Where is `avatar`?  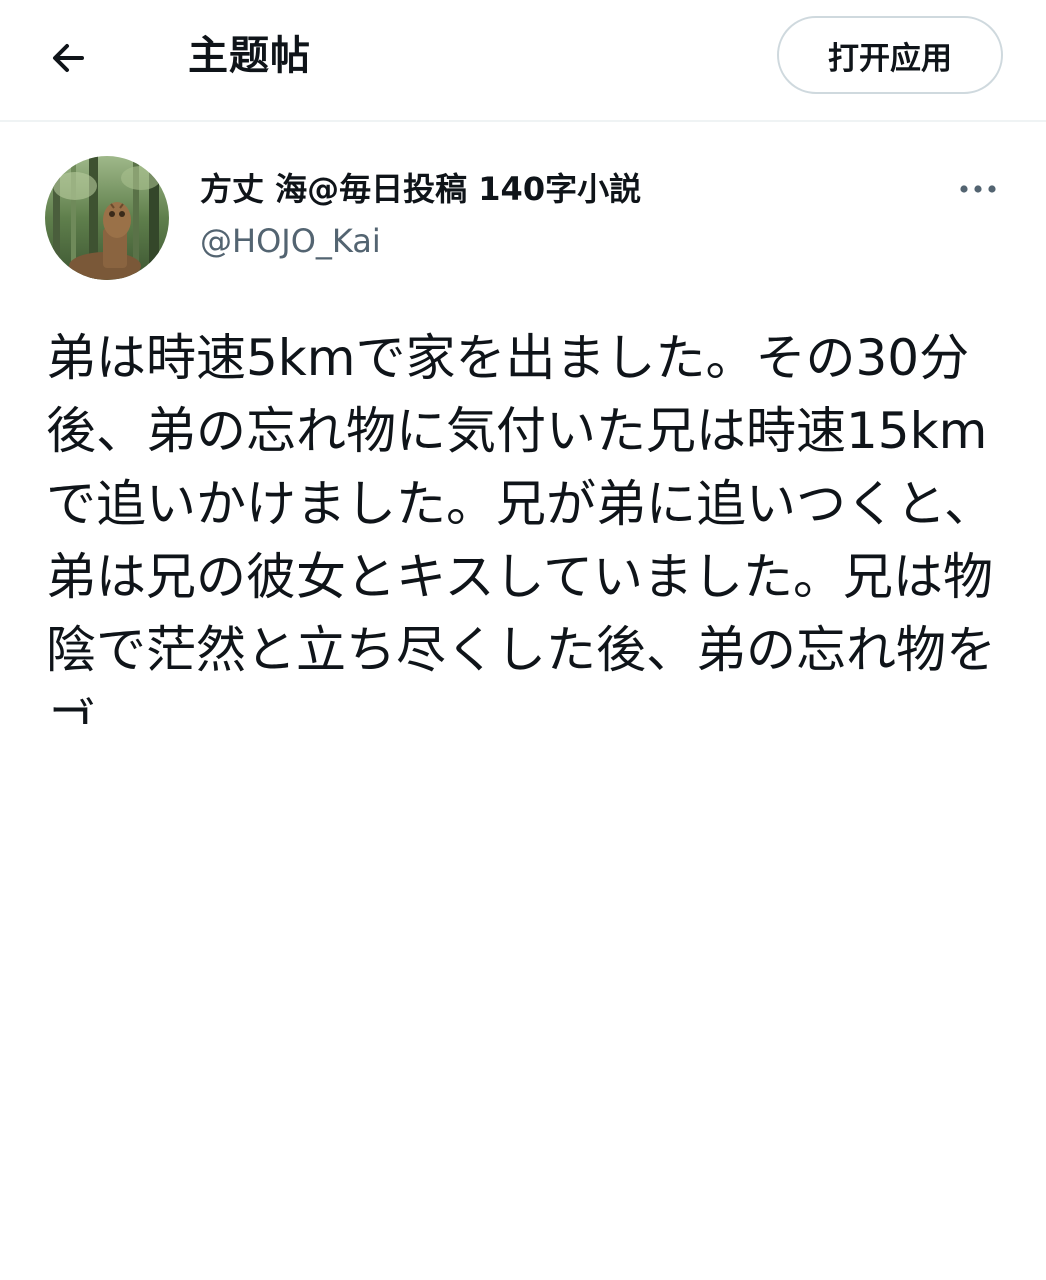 avatar is located at coordinates (107, 218).